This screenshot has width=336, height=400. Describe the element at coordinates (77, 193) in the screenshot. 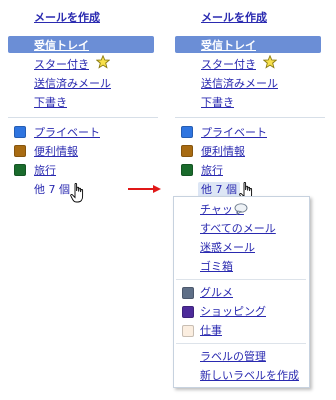

I see `hand-cursor-icon` at that location.